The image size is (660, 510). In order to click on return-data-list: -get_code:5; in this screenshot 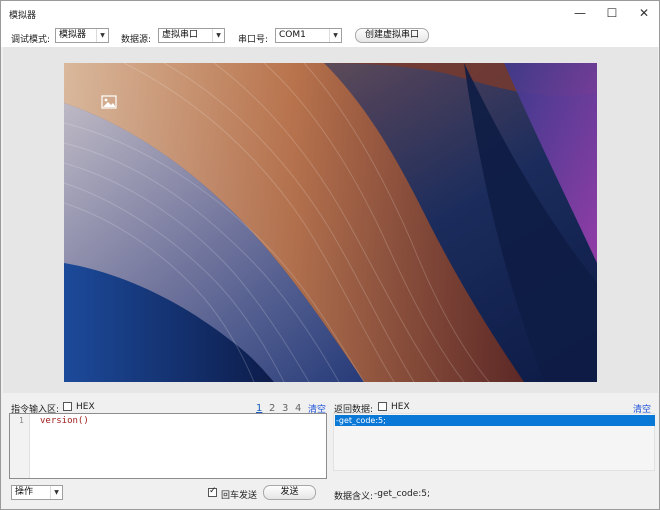, I will do `click(494, 442)`.